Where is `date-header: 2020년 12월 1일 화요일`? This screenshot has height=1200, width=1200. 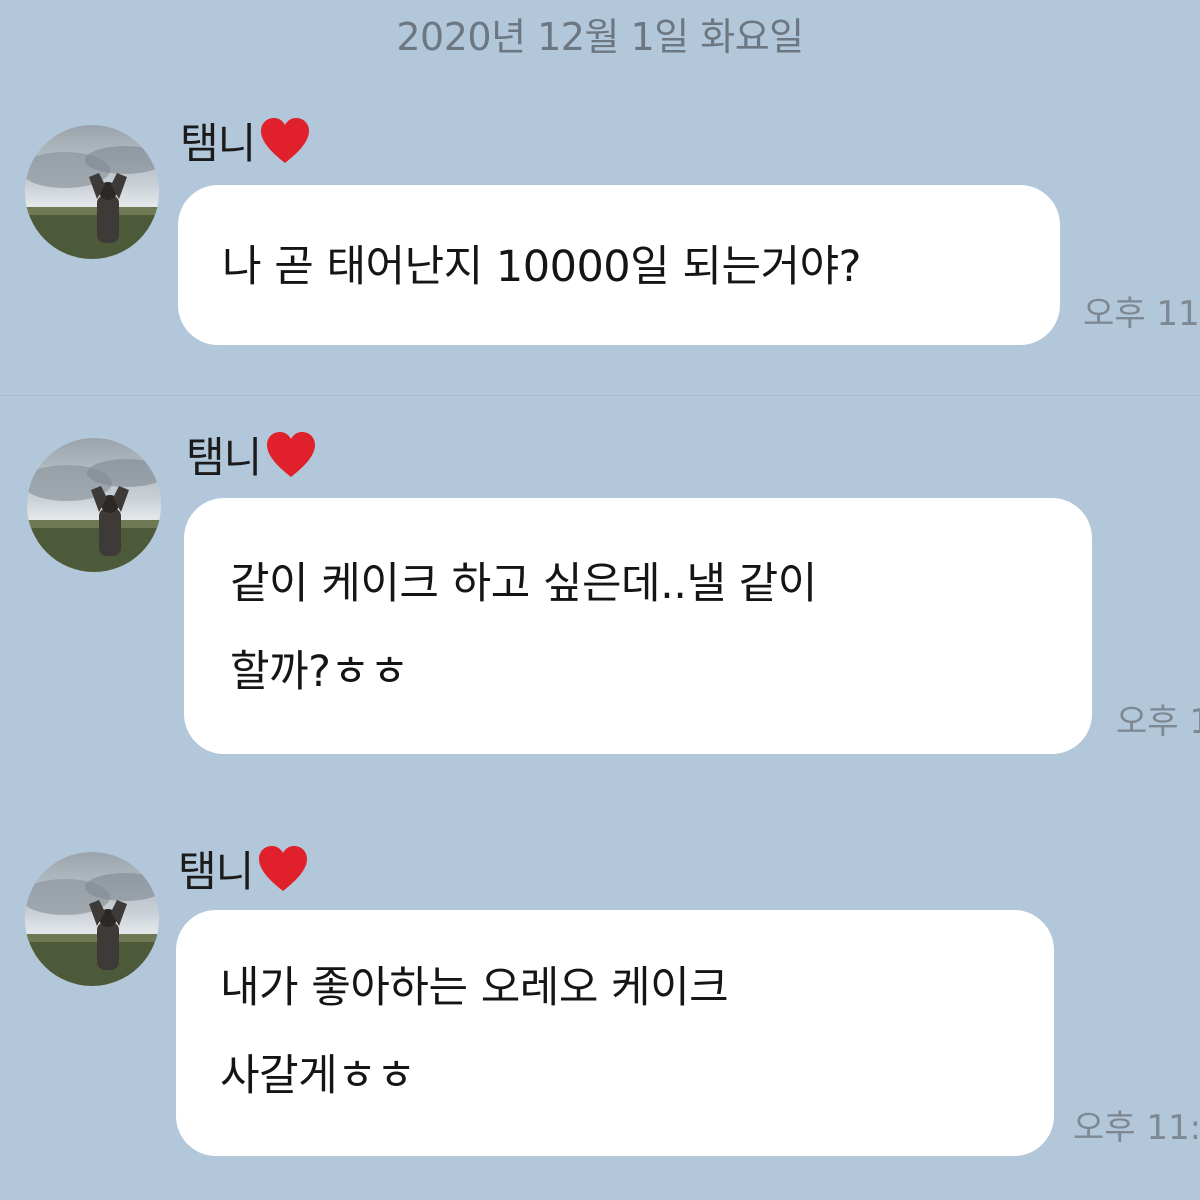
date-header: 2020년 12월 1일 화요일 is located at coordinates (600, 37).